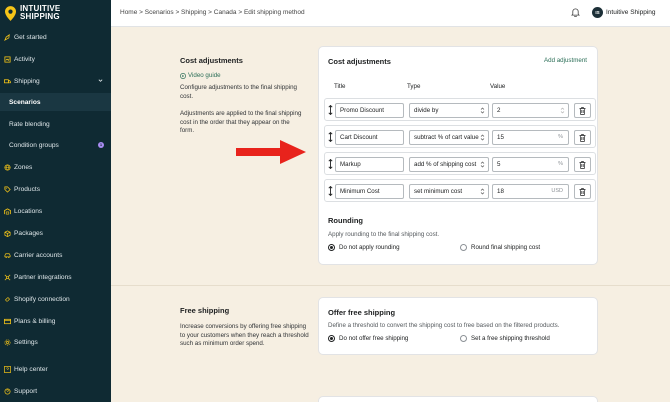  What do you see at coordinates (575, 12) in the screenshot?
I see `bell-icon` at bounding box center [575, 12].